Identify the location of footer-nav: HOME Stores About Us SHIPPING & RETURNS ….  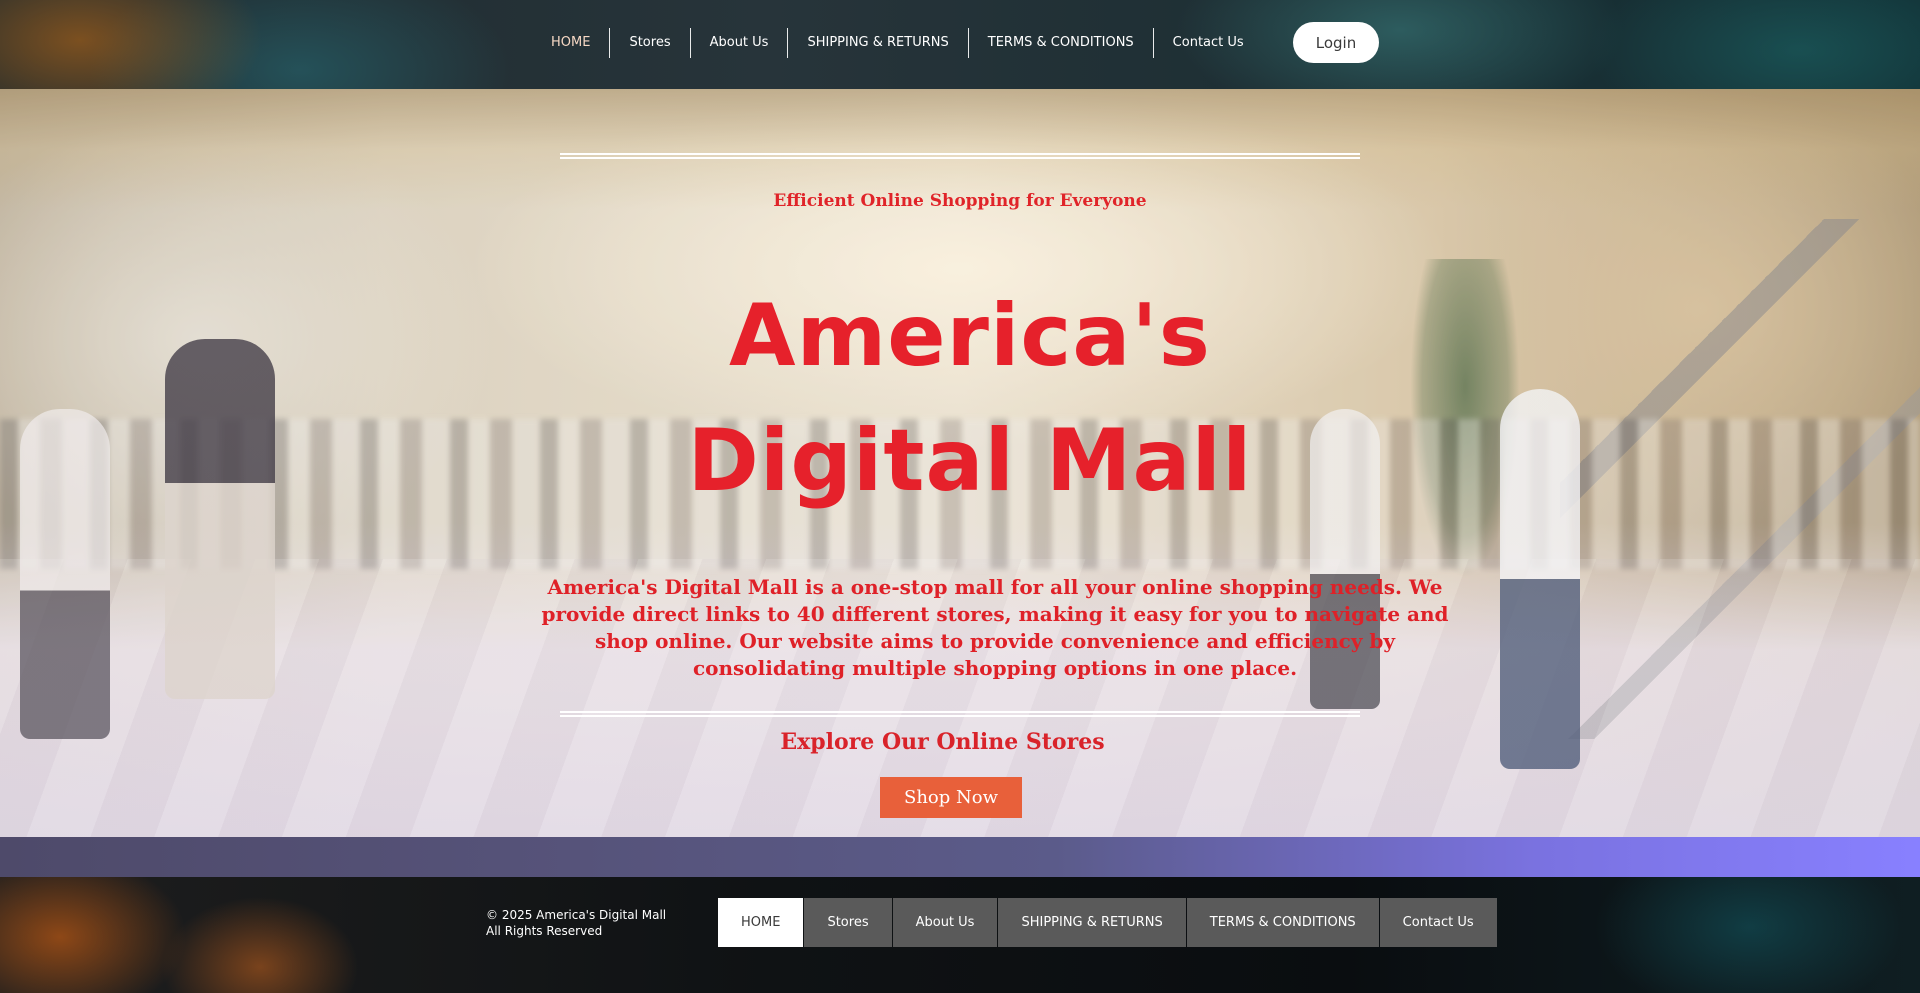
(1108, 922).